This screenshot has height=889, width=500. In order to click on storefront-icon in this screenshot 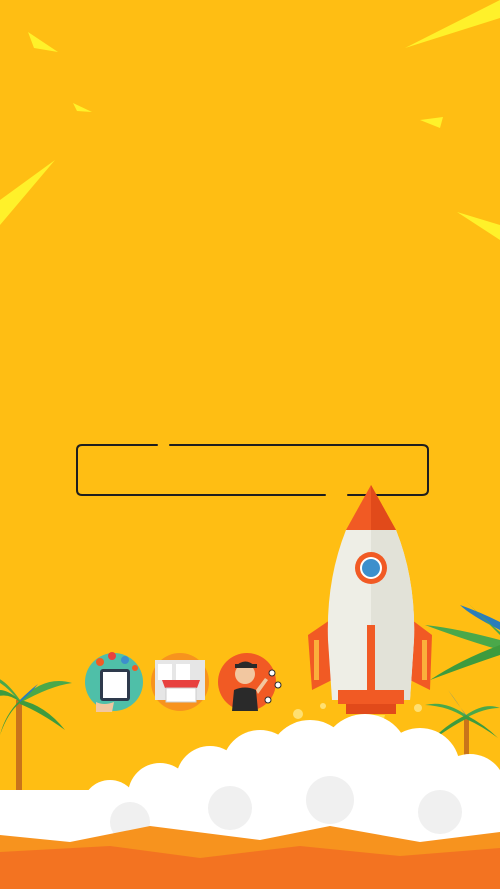, I will do `click(180, 682)`.